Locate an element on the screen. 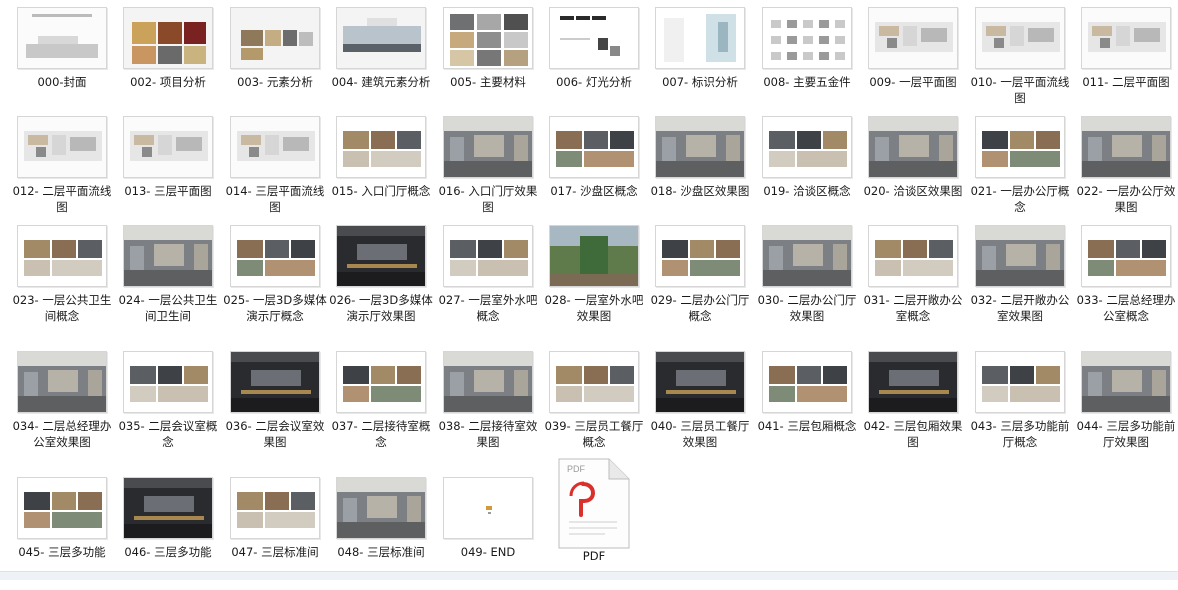  file-item: 013- 三层平面图 is located at coordinates (168, 169).